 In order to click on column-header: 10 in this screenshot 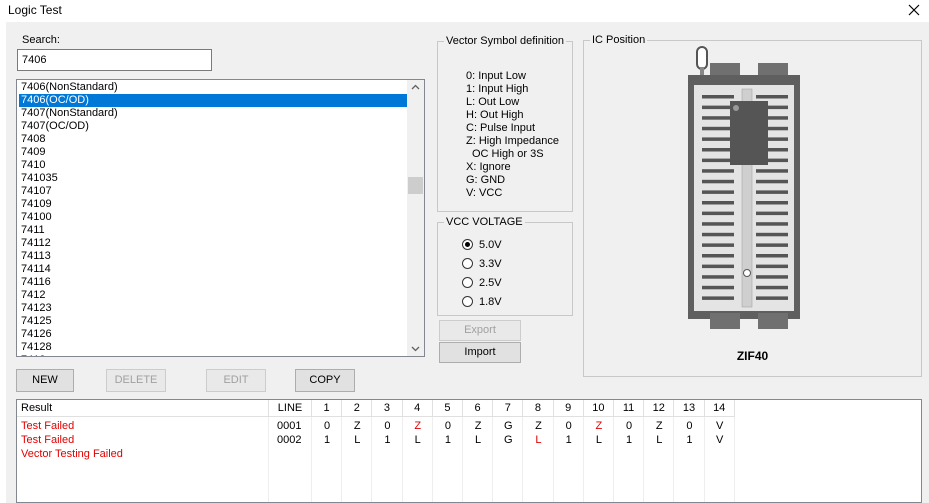, I will do `click(598, 408)`.